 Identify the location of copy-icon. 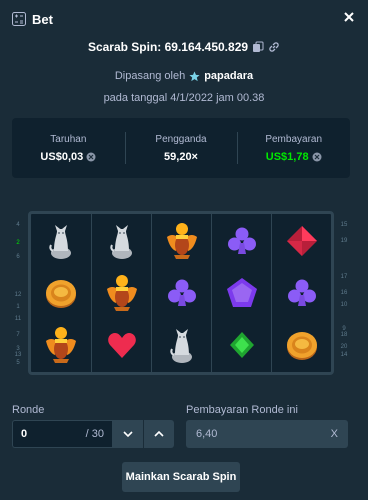
(258, 47).